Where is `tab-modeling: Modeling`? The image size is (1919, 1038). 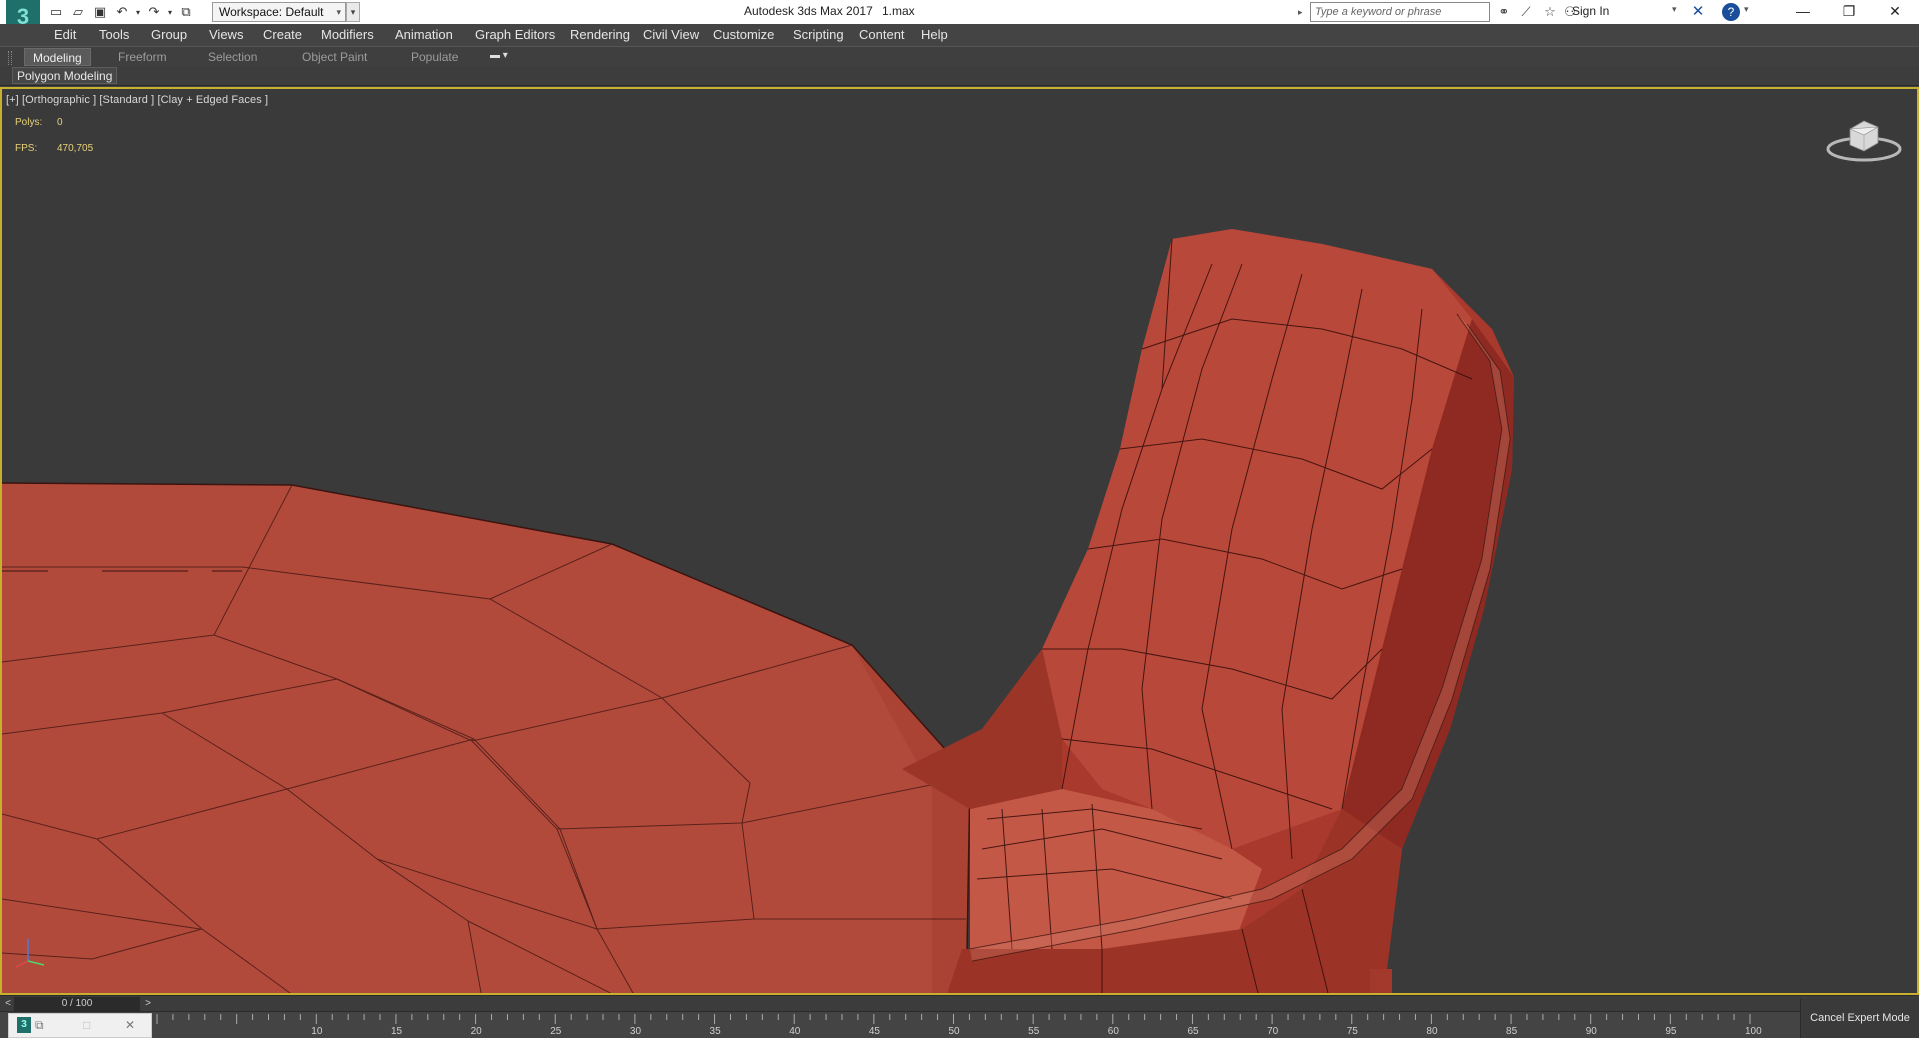 tab-modeling: Modeling is located at coordinates (57, 57).